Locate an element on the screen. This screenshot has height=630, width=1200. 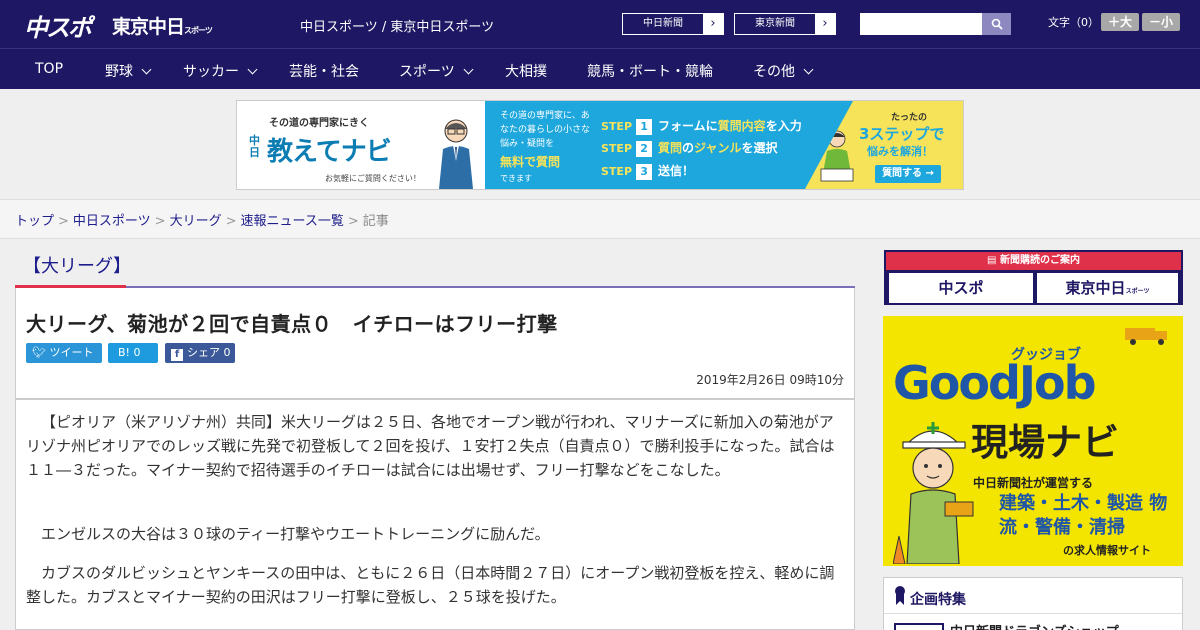
nav-top: TOP is located at coordinates (49, 69).